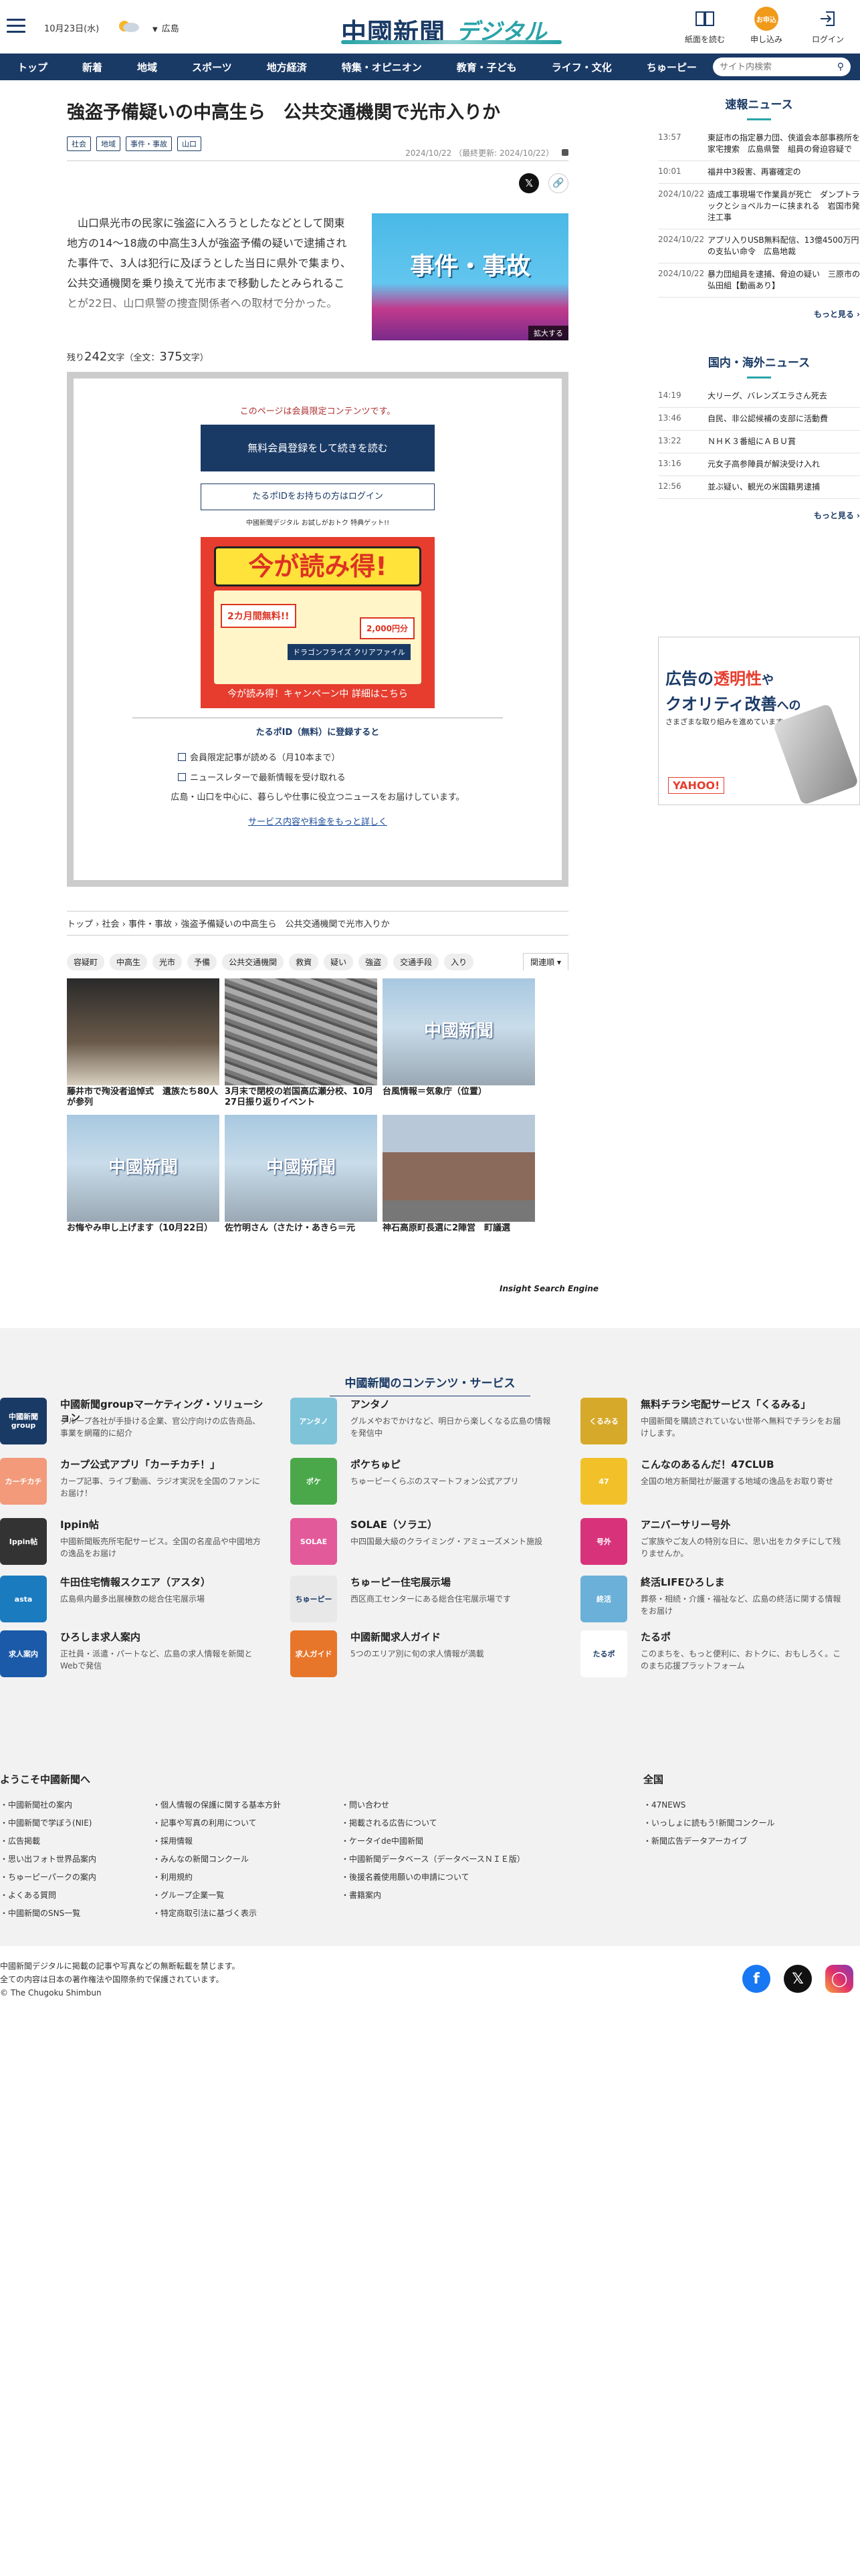 Image resolution: width=860 pixels, height=2576 pixels. What do you see at coordinates (773, 67) in the screenshot?
I see `search-input` at bounding box center [773, 67].